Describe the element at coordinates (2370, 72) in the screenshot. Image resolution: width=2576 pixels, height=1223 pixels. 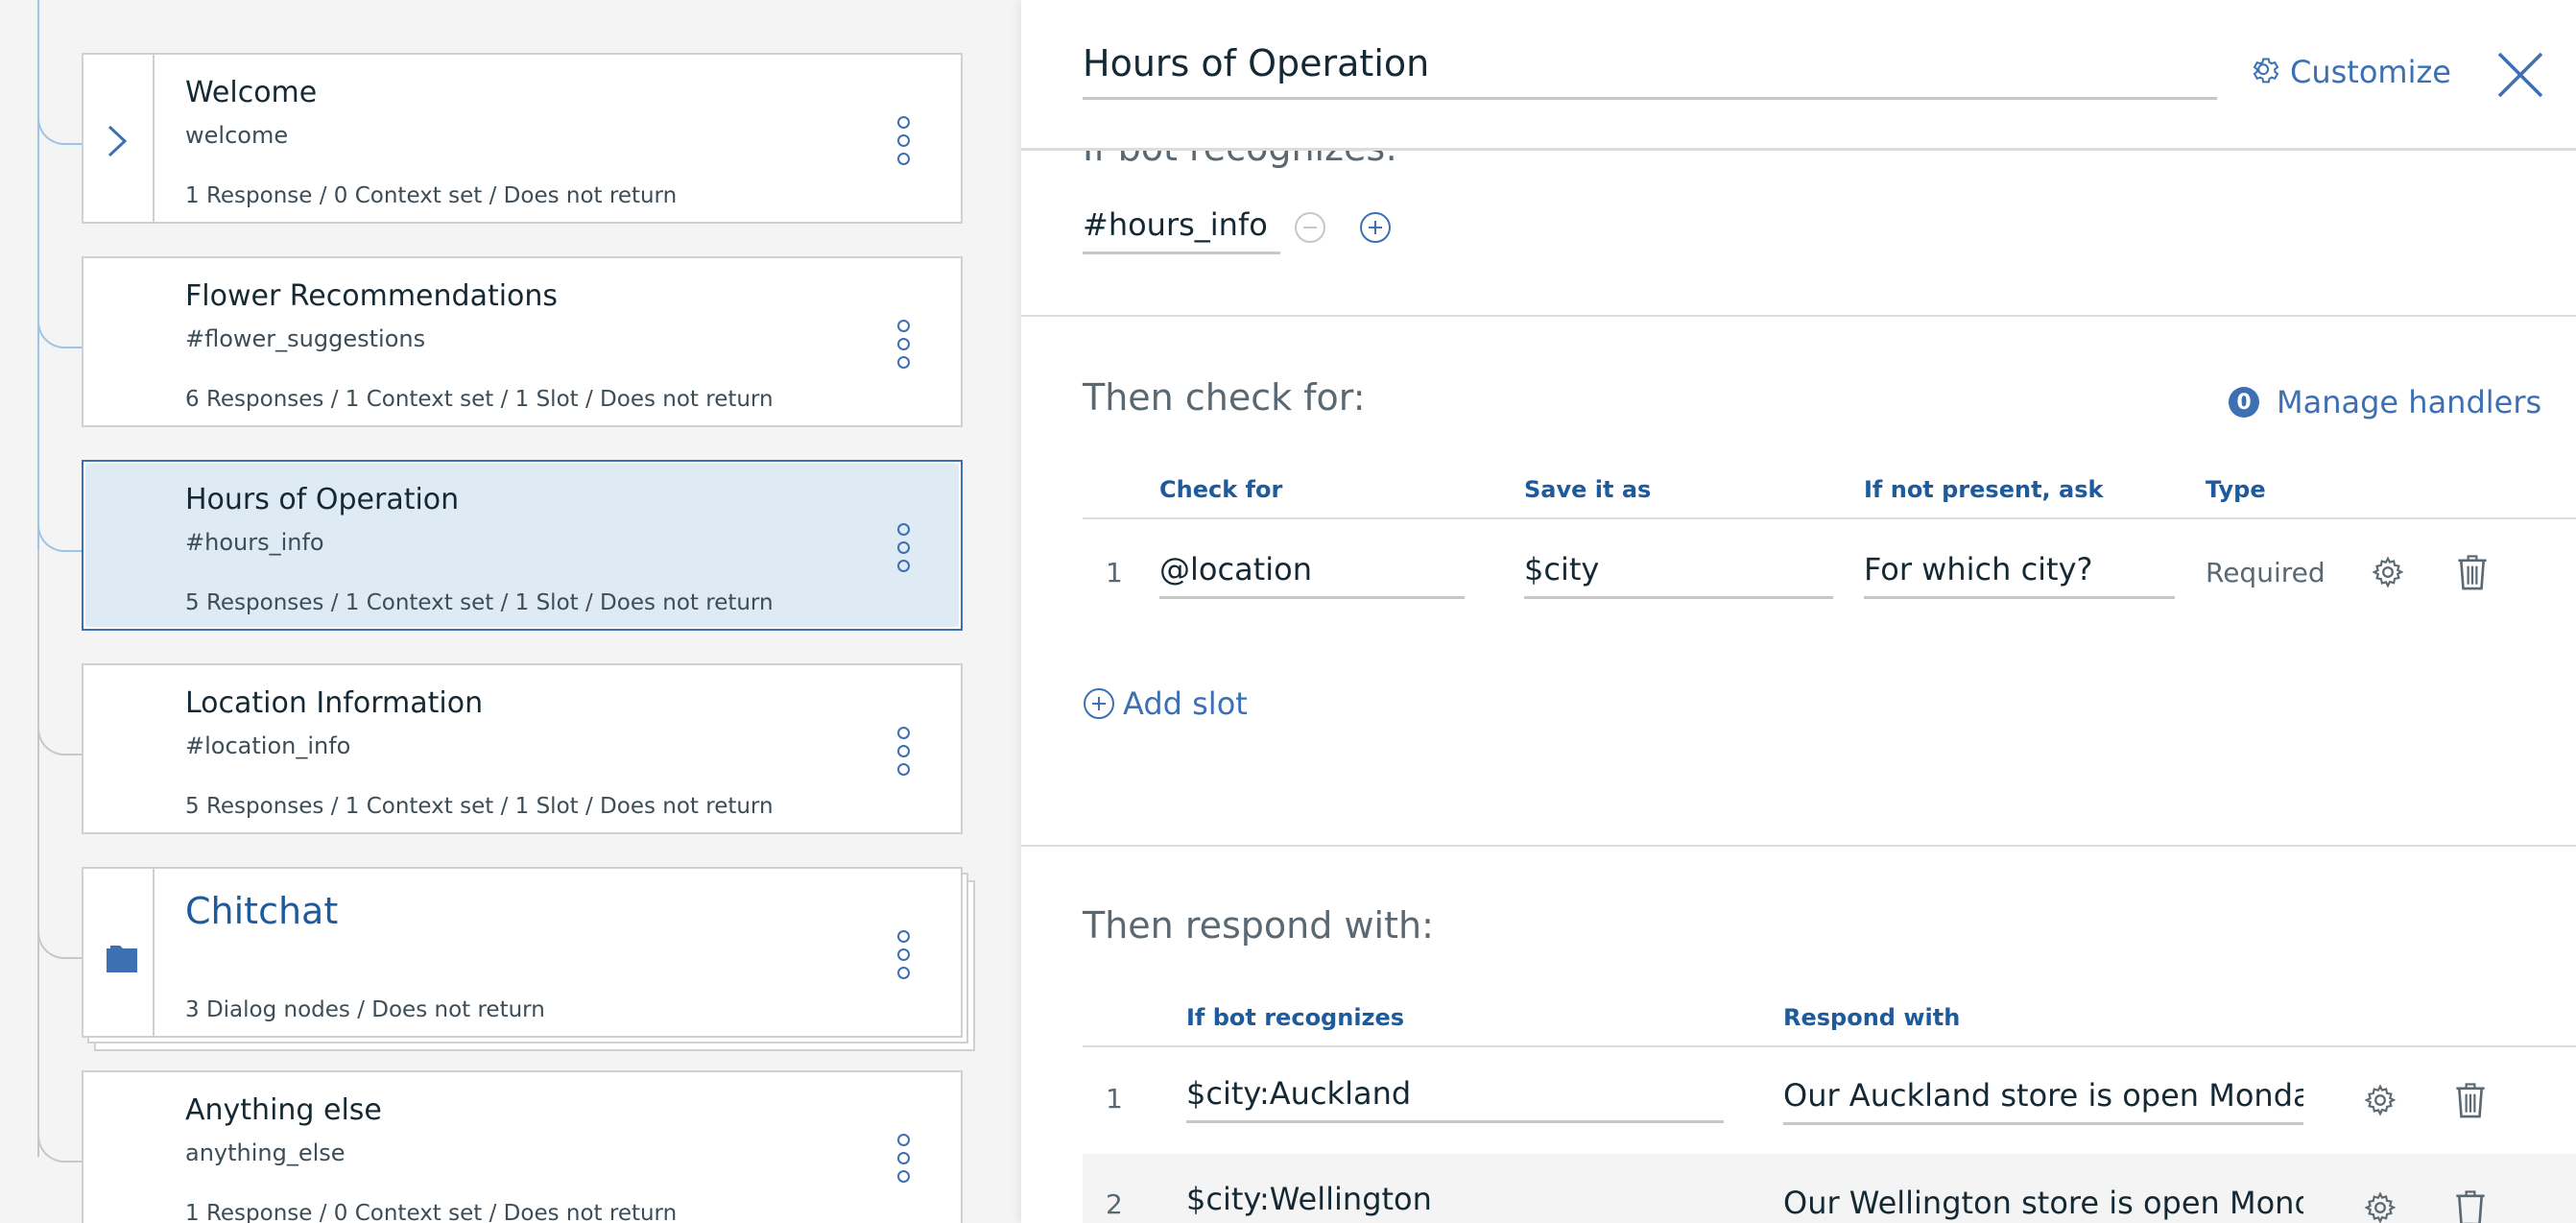
I see `customize-label: Customize` at that location.